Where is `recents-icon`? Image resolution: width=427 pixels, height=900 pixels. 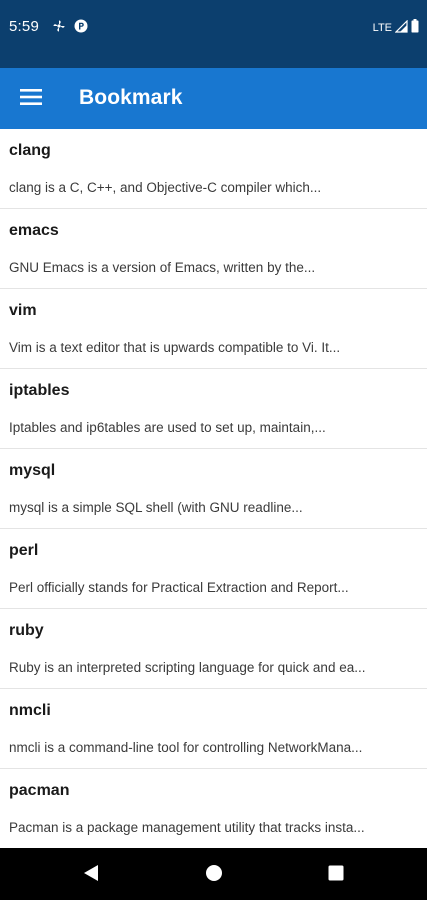
recents-icon is located at coordinates (336, 875).